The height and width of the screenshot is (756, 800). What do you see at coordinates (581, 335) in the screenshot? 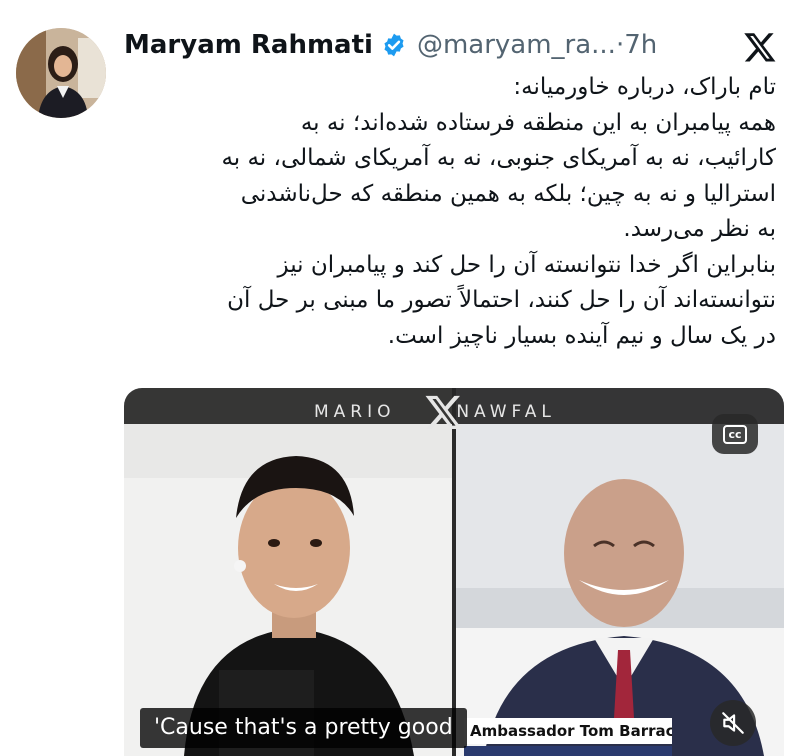
I see `tweet-line: در یک سال و نیم آینده بسیار ناچیز است.` at bounding box center [581, 335].